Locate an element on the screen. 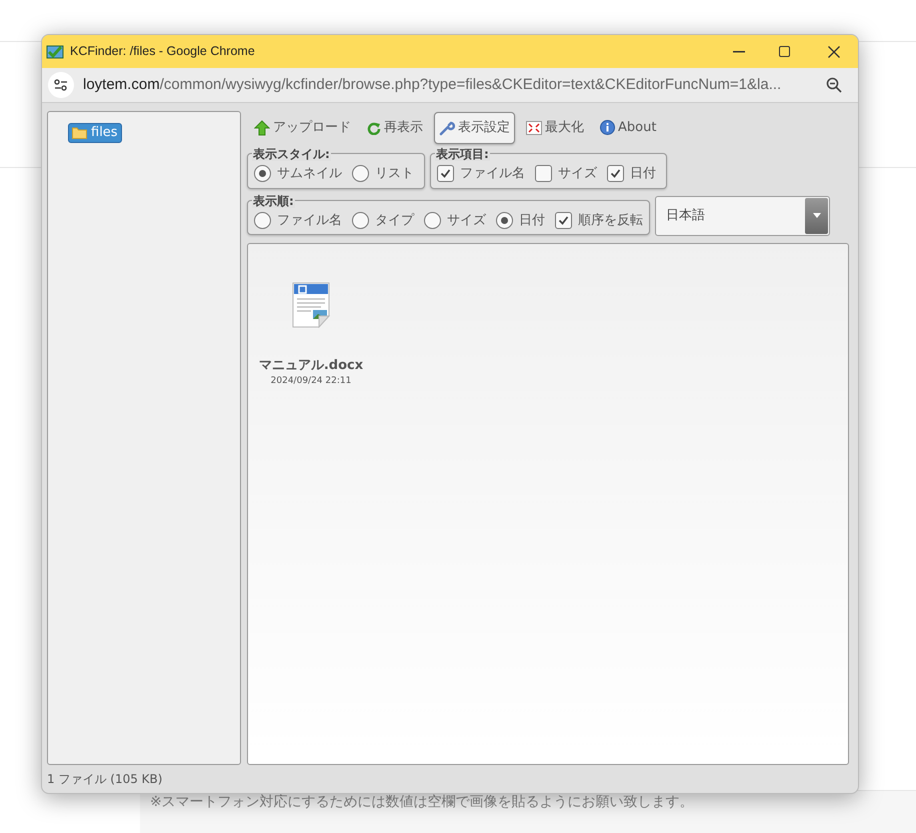 The image size is (916, 833). toolbar-button: アップロード is located at coordinates (302, 128).